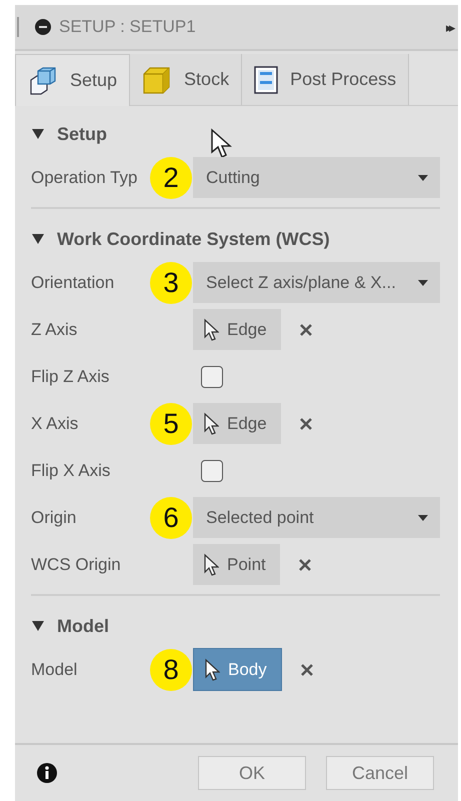  I want to click on expand-button: ▸▸, so click(449, 27).